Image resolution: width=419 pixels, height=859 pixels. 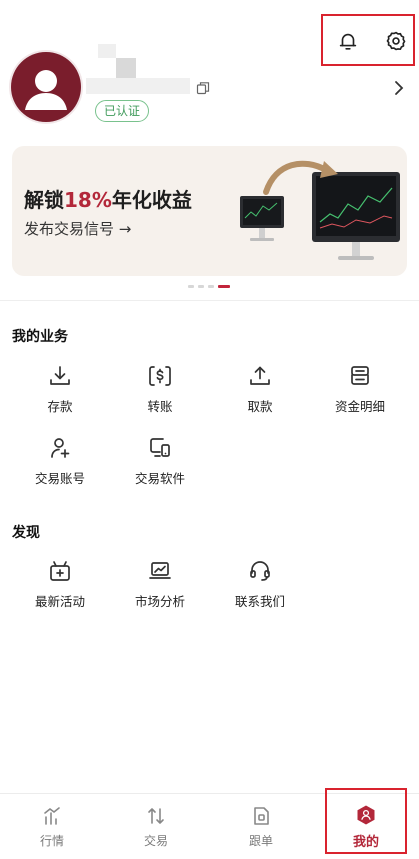 What do you see at coordinates (259, 601) in the screenshot?
I see `discover-label: 联系我们` at bounding box center [259, 601].